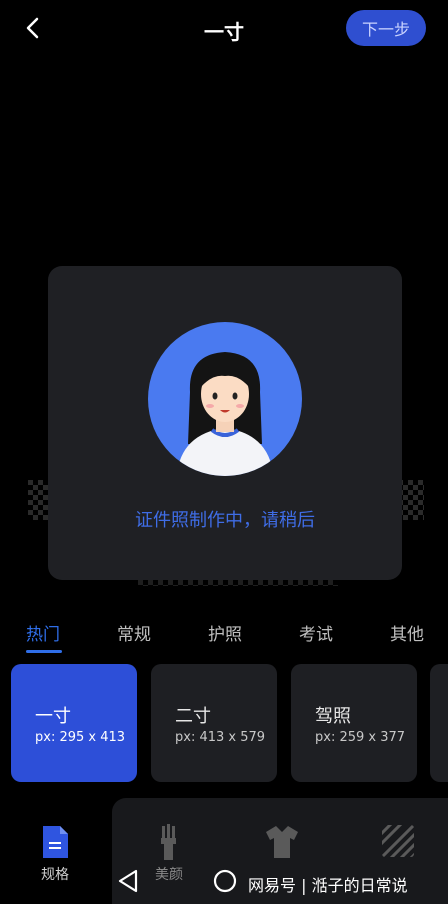  I want to click on size-card-name: 二寸, so click(193, 716).